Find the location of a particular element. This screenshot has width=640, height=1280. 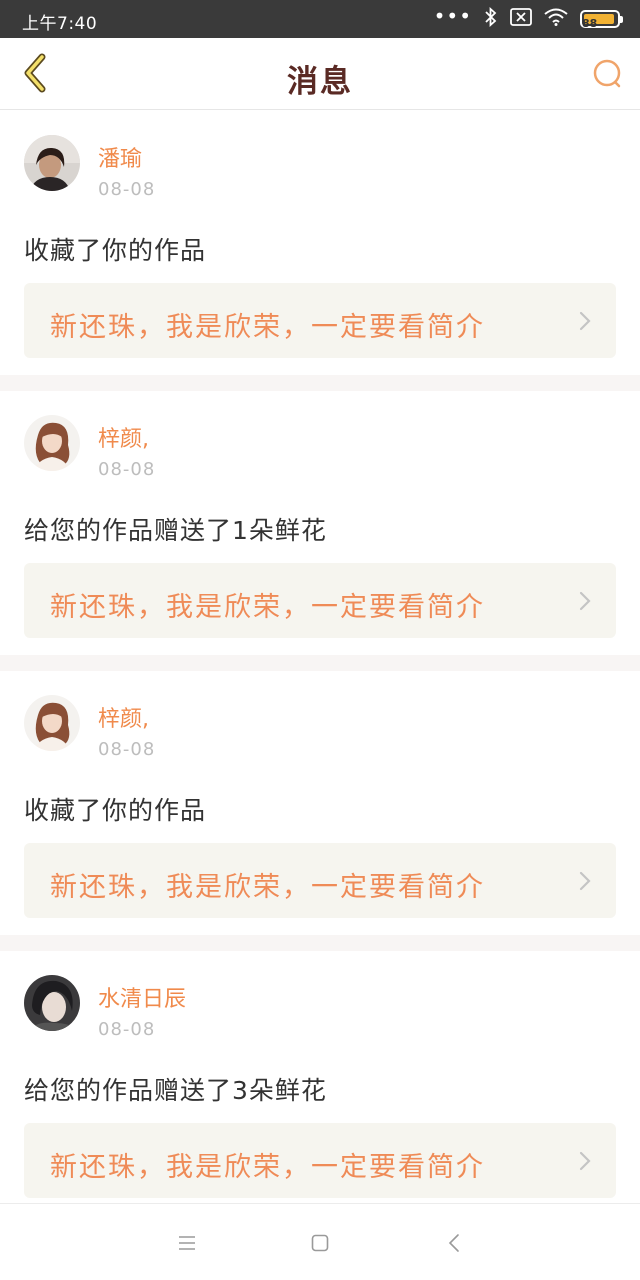

battery-icon: 88 is located at coordinates (601, 20).